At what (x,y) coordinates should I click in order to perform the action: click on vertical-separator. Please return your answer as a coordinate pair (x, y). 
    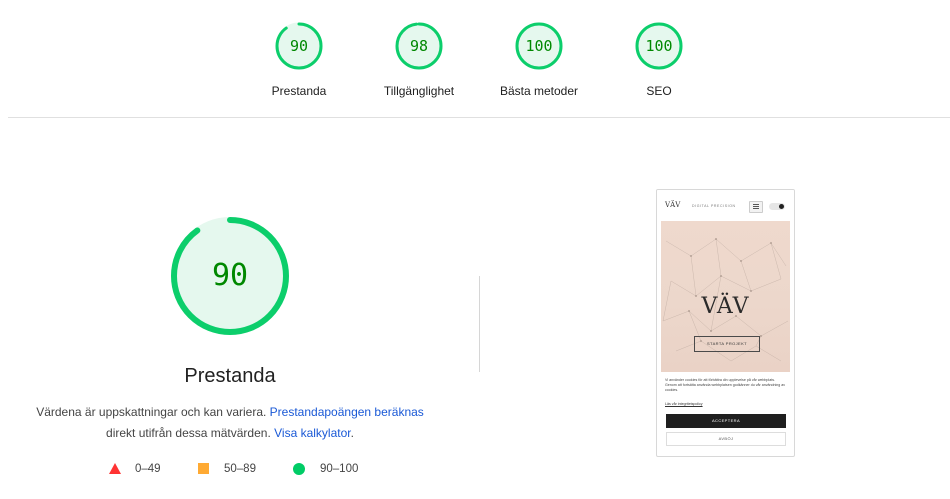
    Looking at the image, I should click on (479, 324).